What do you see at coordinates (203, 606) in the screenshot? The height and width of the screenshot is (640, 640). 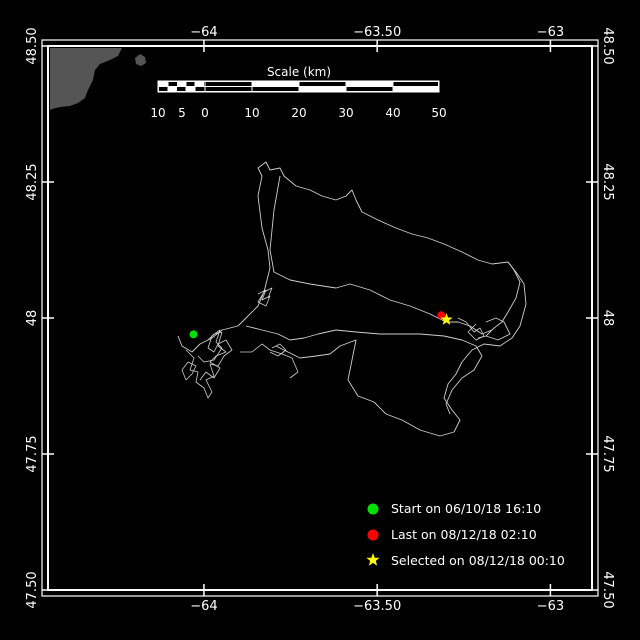 I see `x-tick-label-bottom: −64` at bounding box center [203, 606].